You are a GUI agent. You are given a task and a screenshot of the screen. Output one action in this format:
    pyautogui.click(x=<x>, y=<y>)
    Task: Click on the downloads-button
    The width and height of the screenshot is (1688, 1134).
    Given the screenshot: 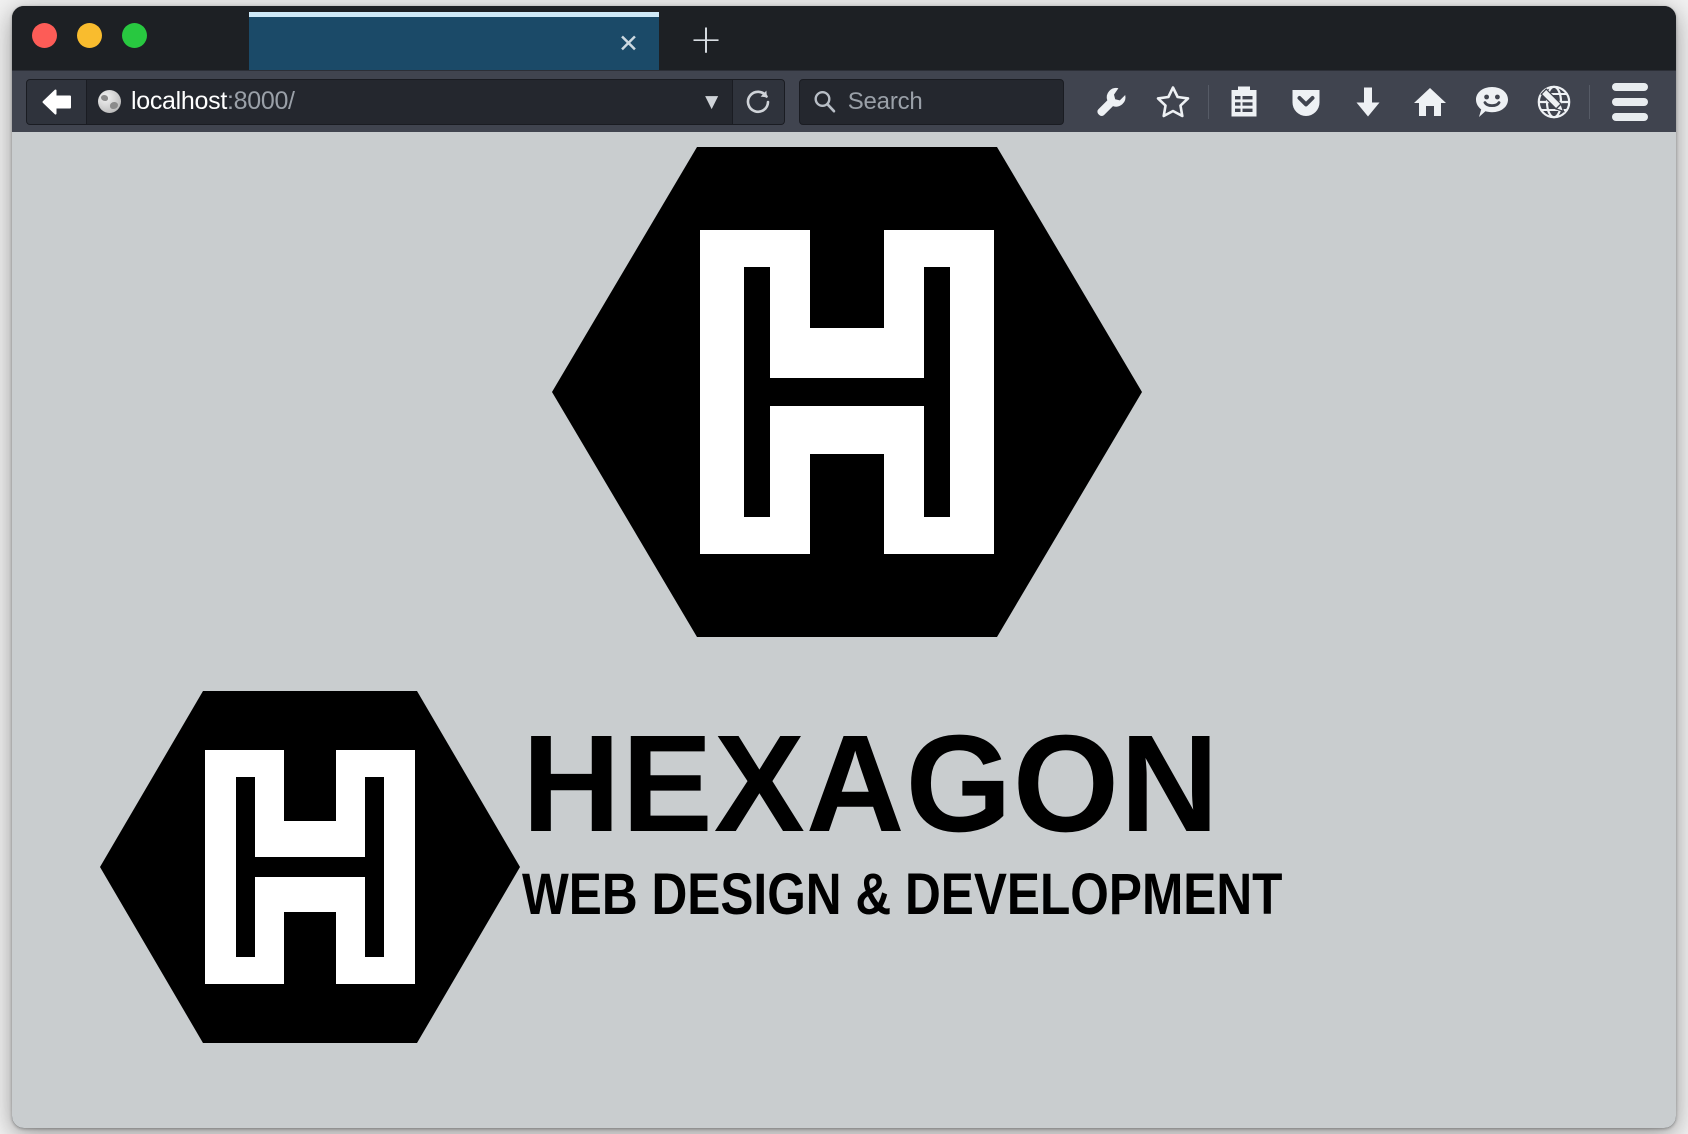 What is the action you would take?
    pyautogui.click(x=1368, y=102)
    